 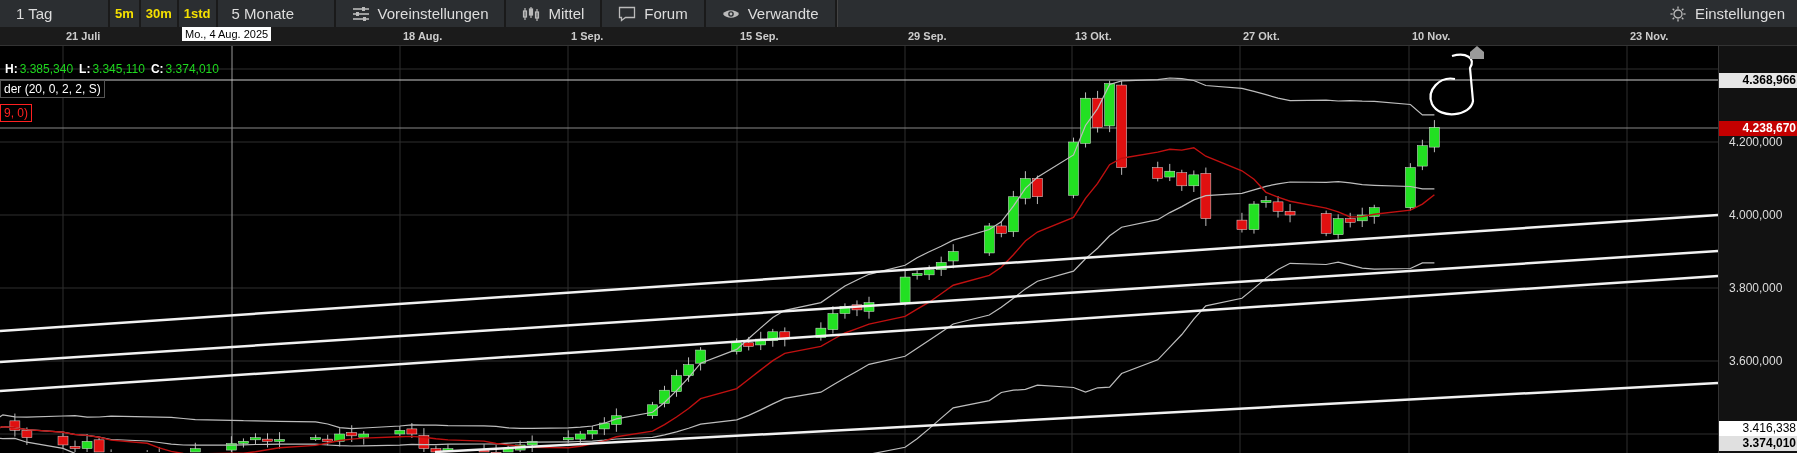 What do you see at coordinates (1261, 36) in the screenshot?
I see `date-label: 27 Okt.` at bounding box center [1261, 36].